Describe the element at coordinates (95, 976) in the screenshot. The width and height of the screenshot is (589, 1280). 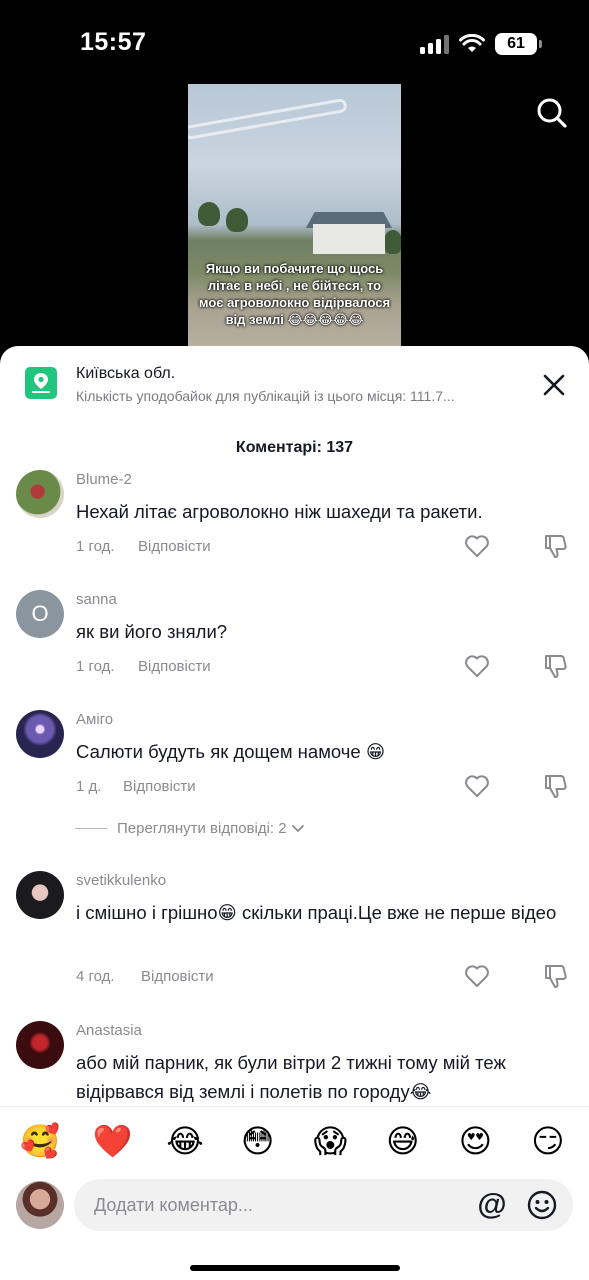
I see `comment-time: 4 год.` at that location.